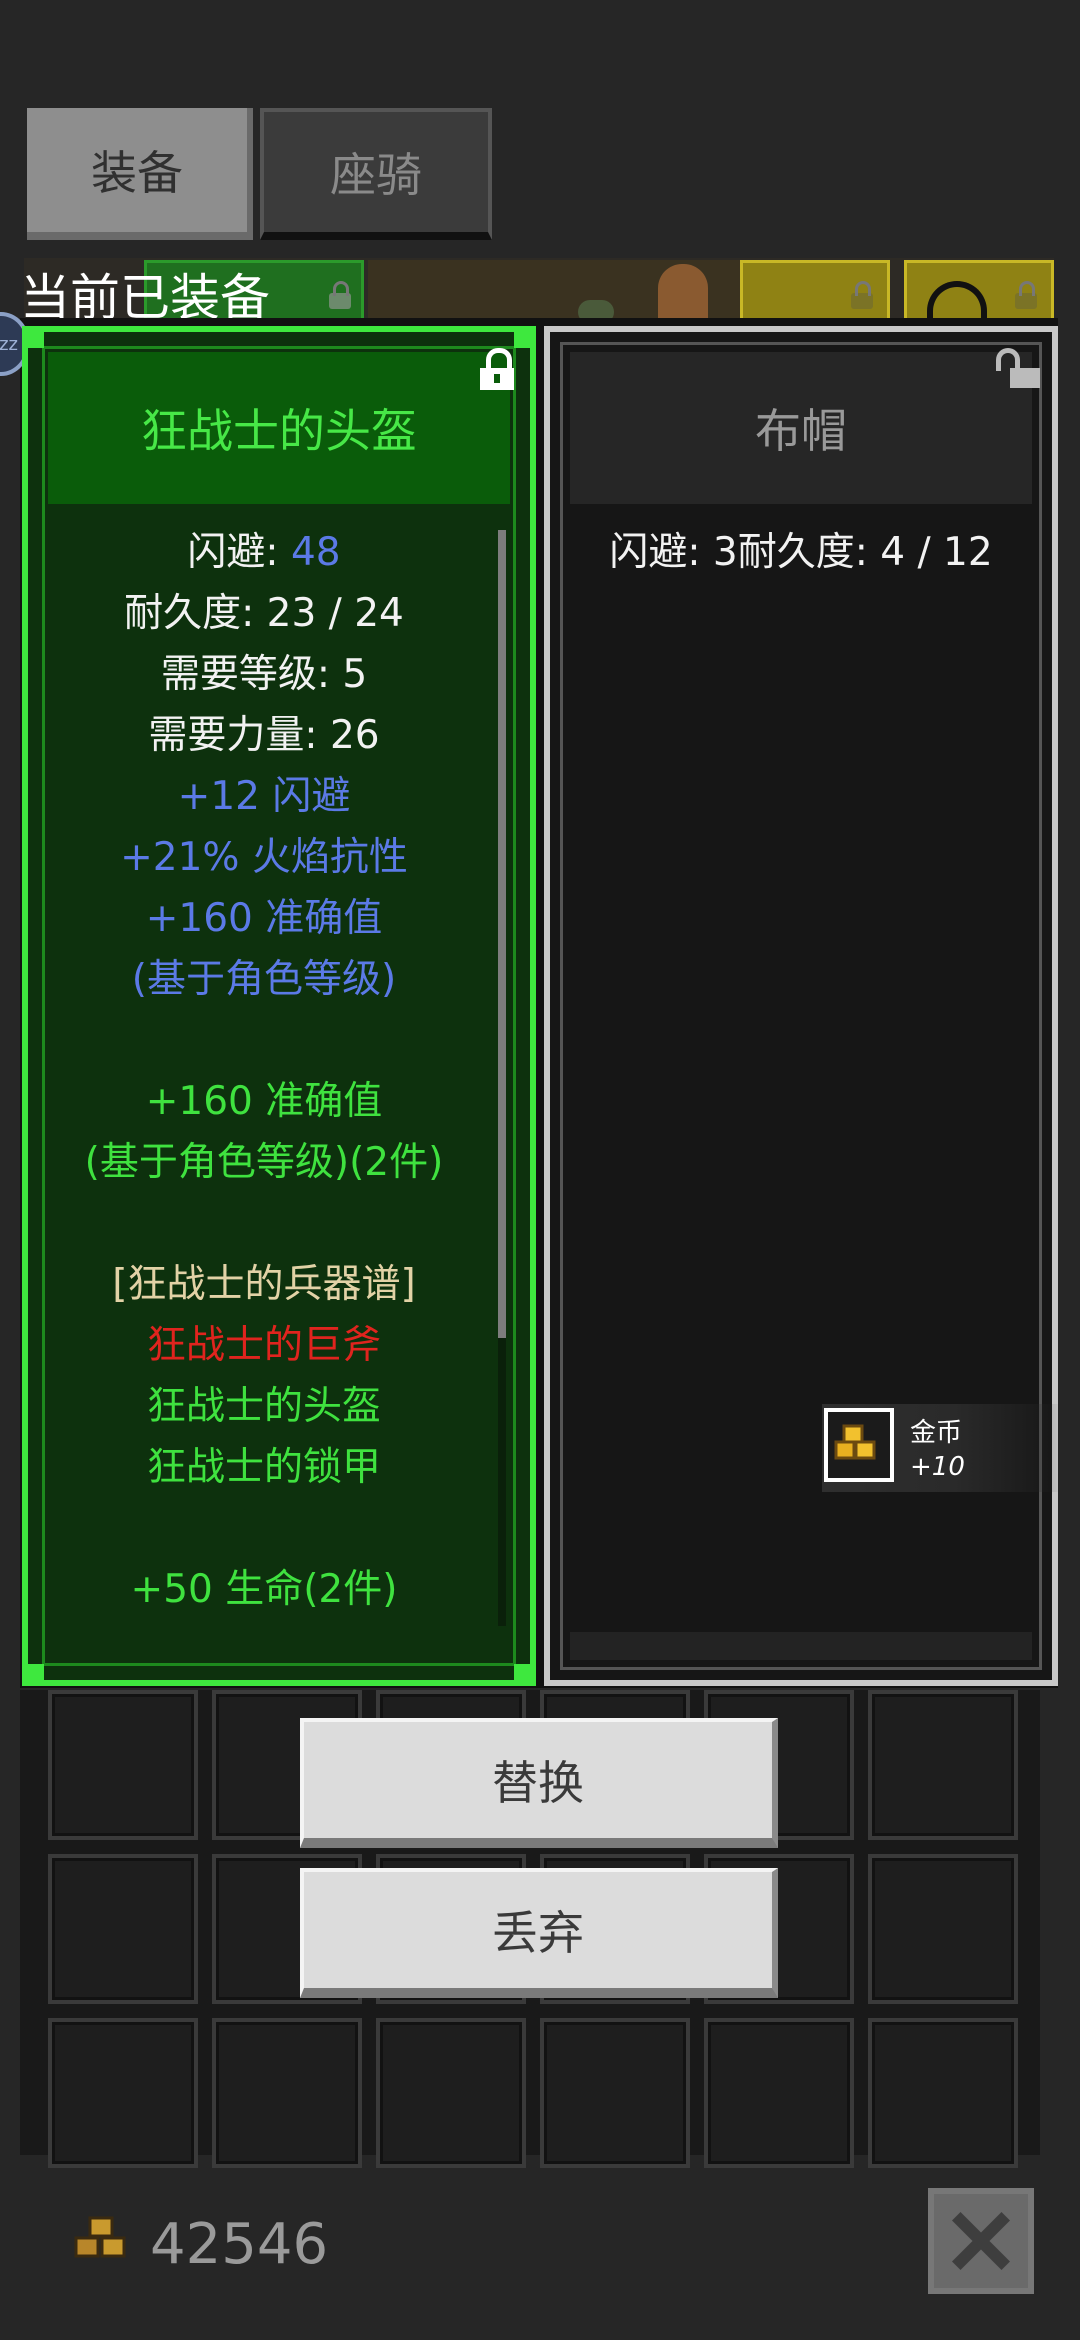 The image size is (1080, 2340). I want to click on stat-text: 闪避: 3, so click(673, 552).